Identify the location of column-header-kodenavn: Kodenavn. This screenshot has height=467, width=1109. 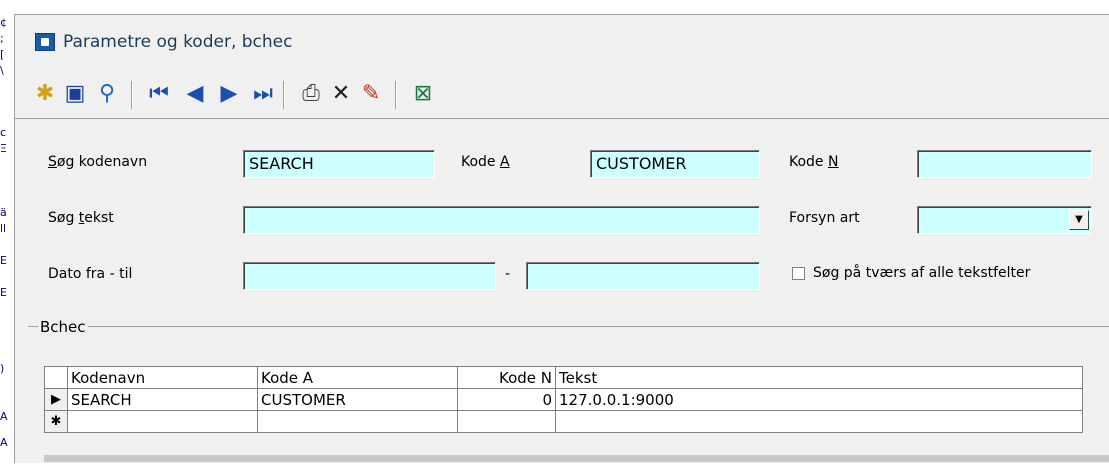
(162, 377).